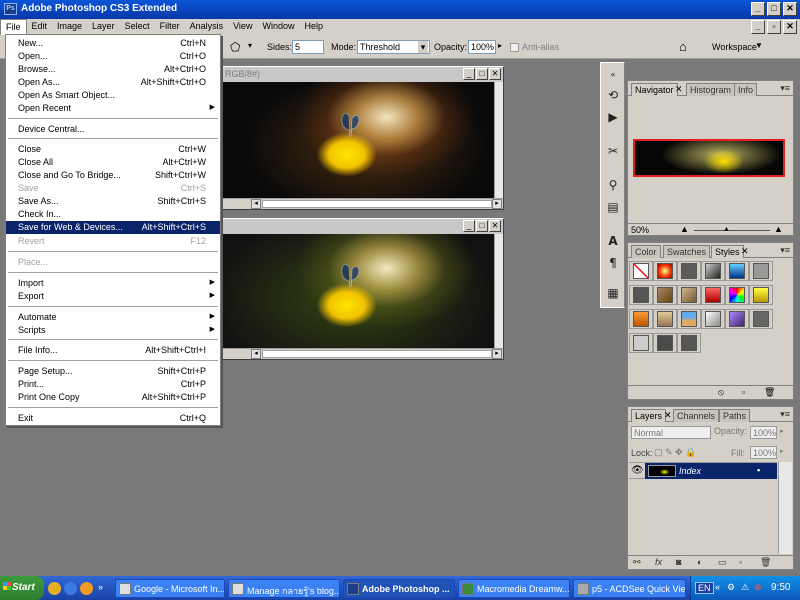  What do you see at coordinates (683, 46) in the screenshot?
I see `file-browser-icon: ⌂` at bounding box center [683, 46].